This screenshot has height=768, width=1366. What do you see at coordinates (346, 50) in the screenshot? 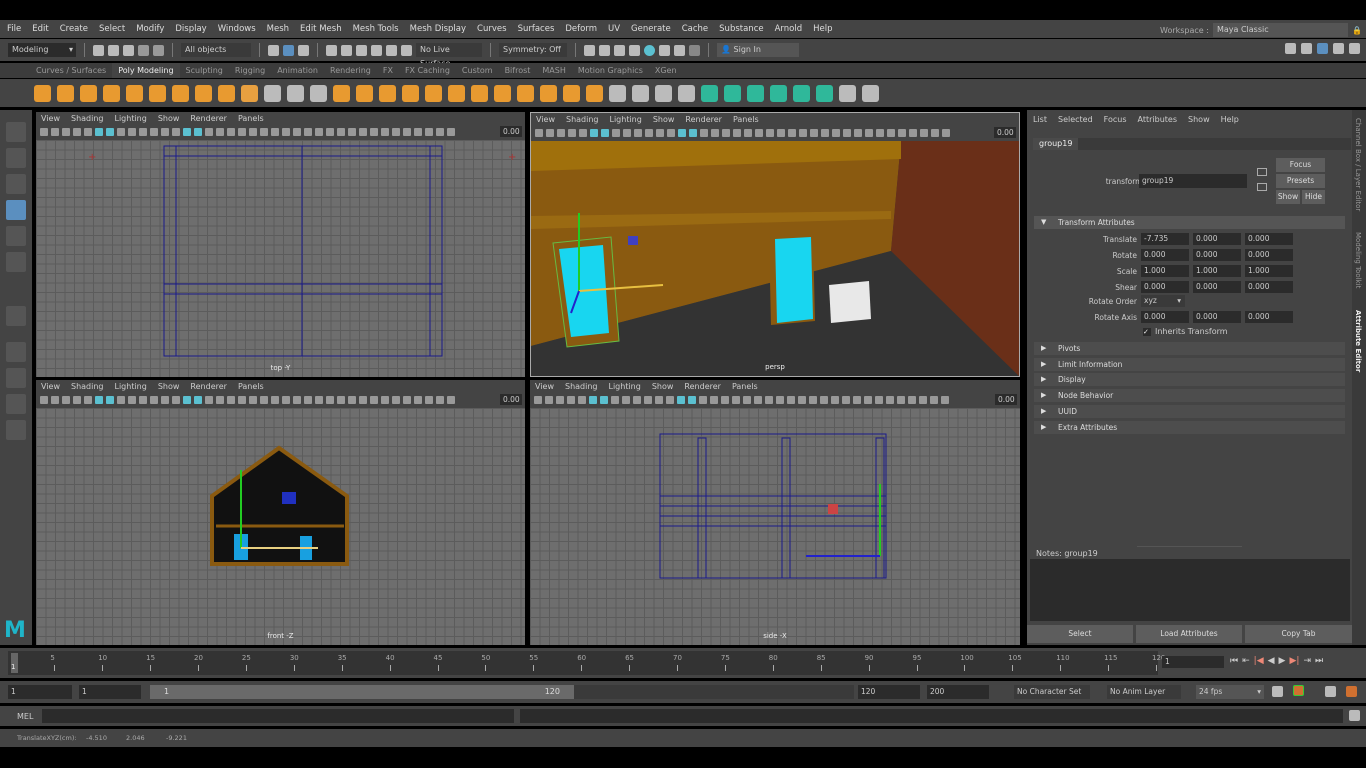
I see `snap-curve-icon` at bounding box center [346, 50].